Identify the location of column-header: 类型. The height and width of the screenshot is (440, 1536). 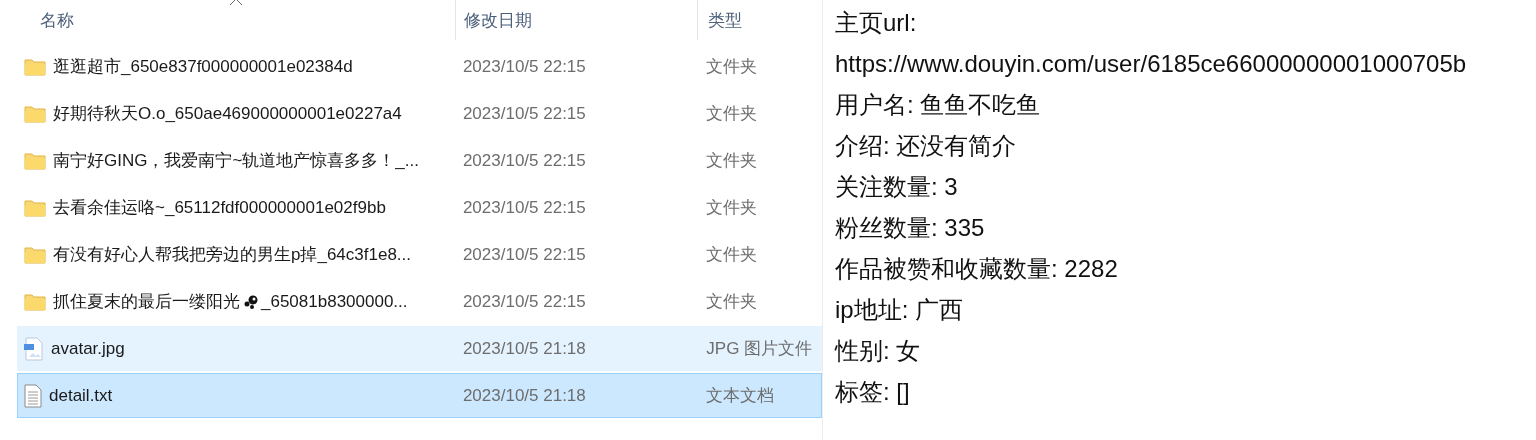
(725, 20).